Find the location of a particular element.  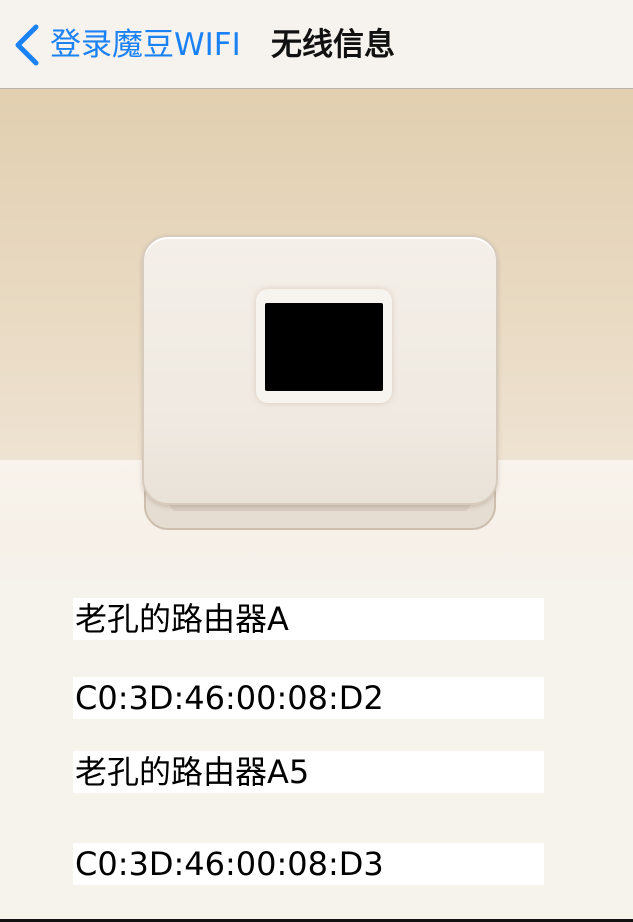

router-mac-2: C0:3D:46:00:08:D3 is located at coordinates (308, 864).